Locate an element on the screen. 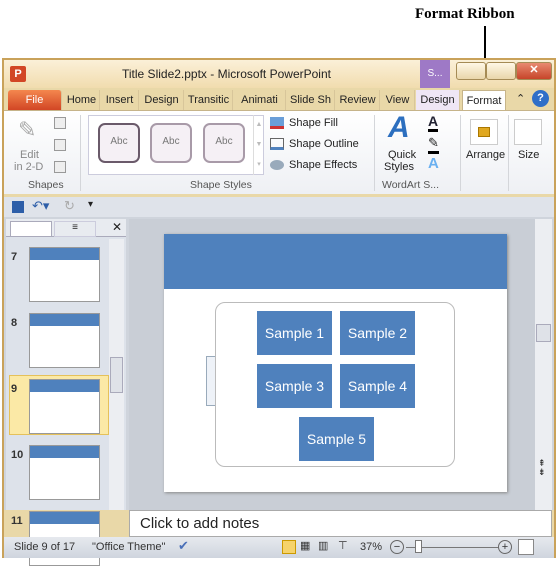 The width and height of the screenshot is (559, 566). arrange-button: Arrange is located at coordinates (485, 155).